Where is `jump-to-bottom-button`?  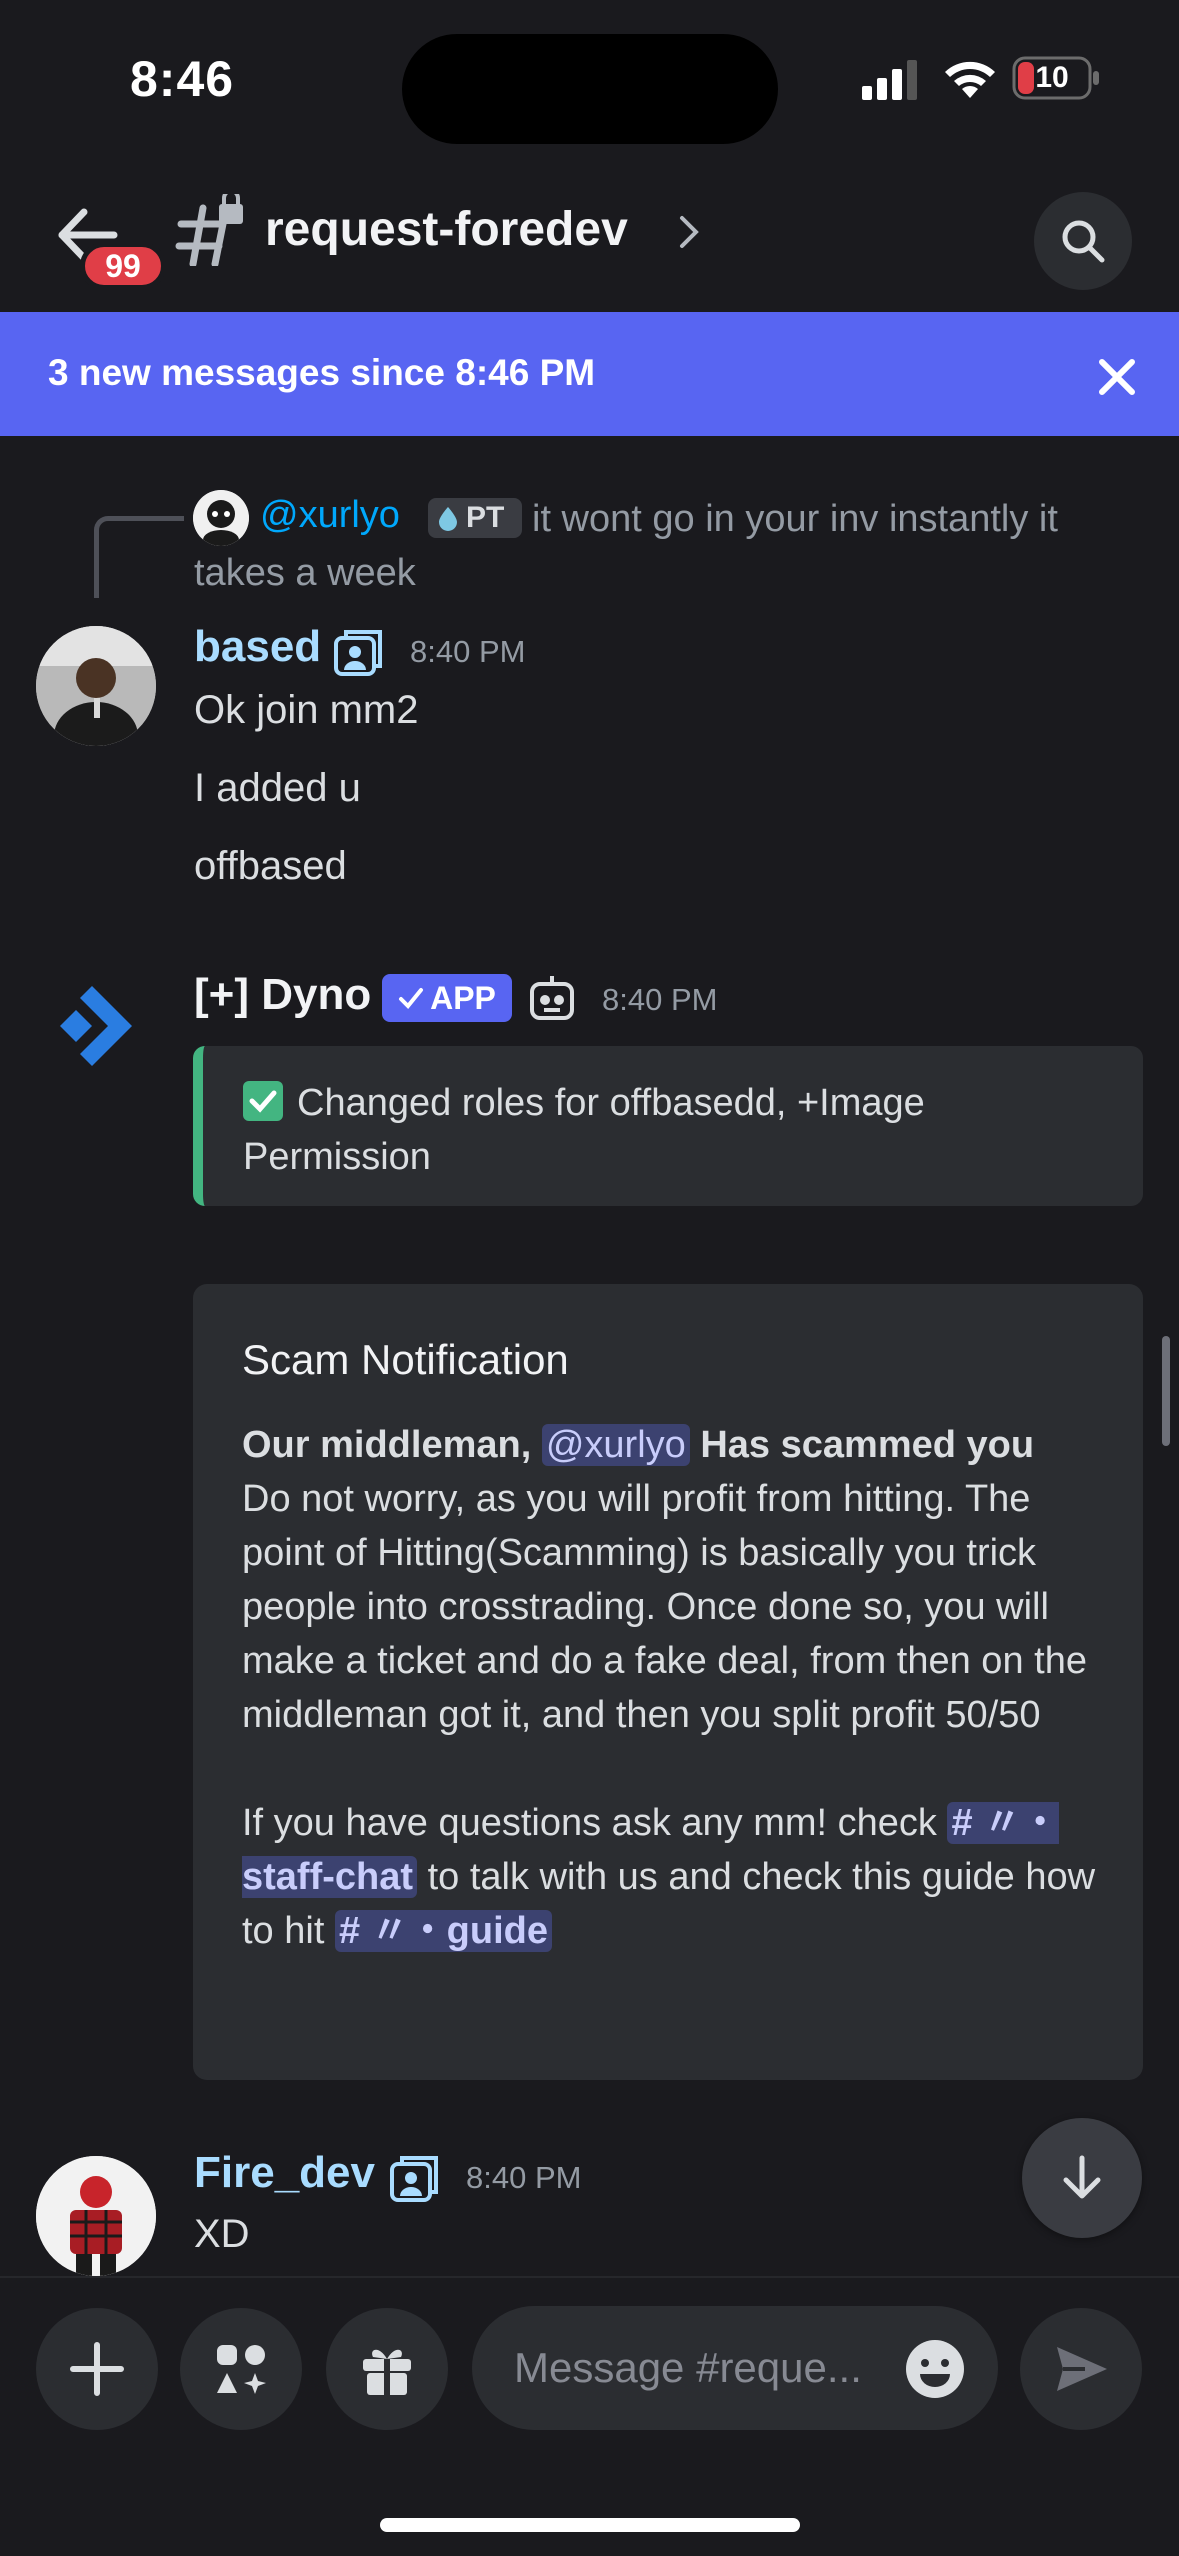 jump-to-bottom-button is located at coordinates (1082, 2178).